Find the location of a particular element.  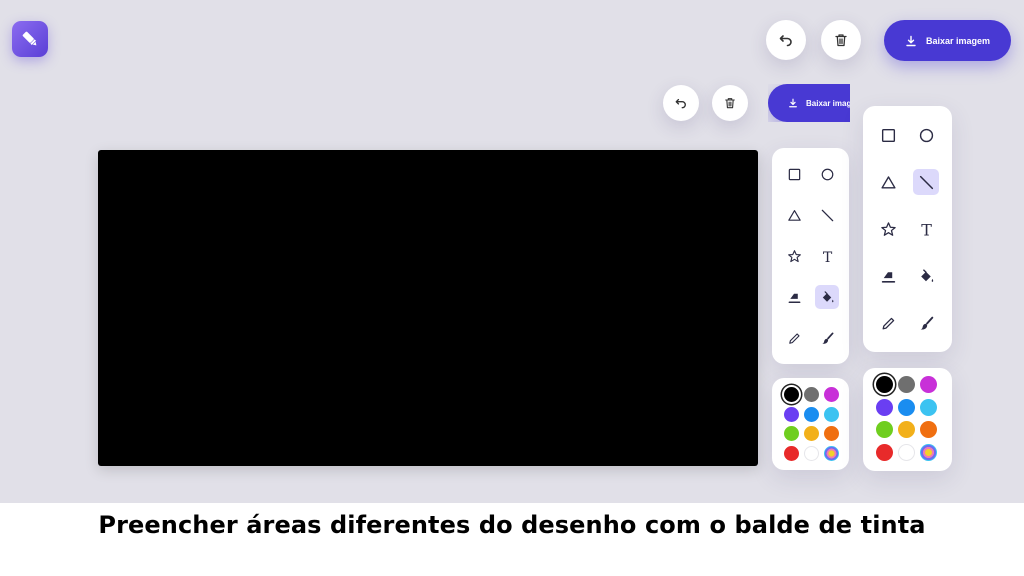

tool-brush is located at coordinates (926, 323).